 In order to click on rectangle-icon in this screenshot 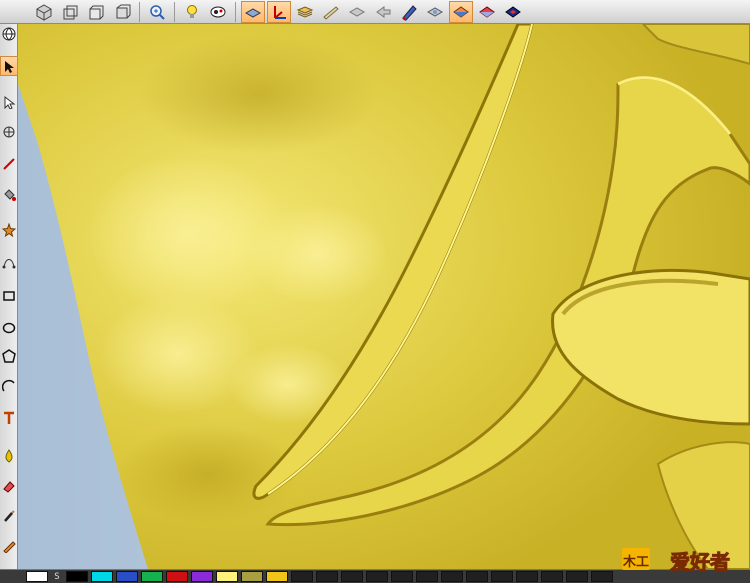, I will do `click(9, 296)`.